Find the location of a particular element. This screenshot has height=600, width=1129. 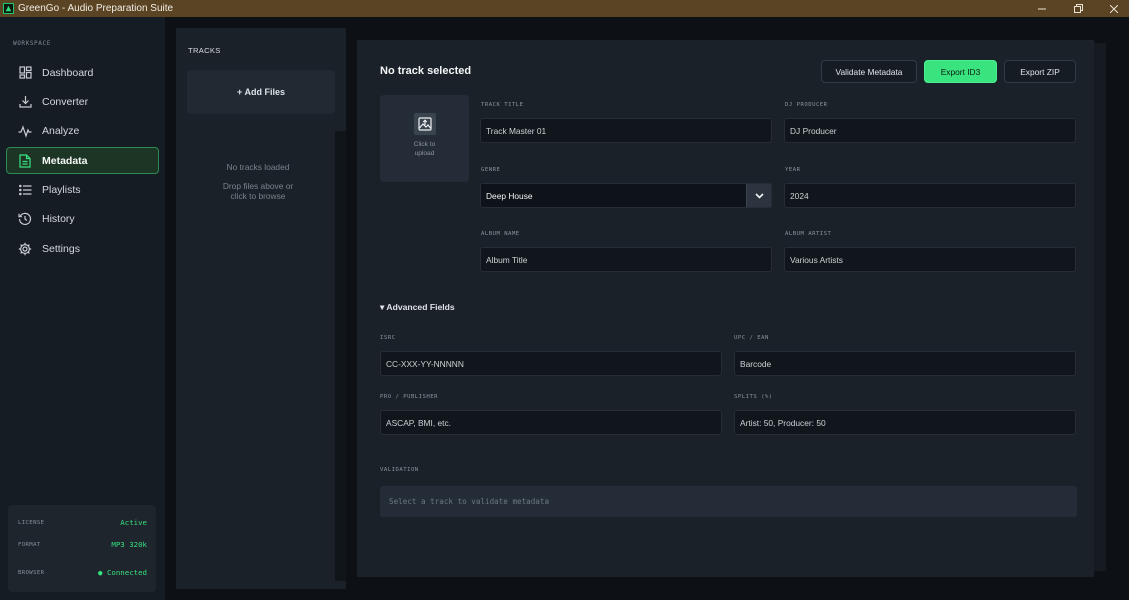

chevron-down-icon is located at coordinates (758, 195).